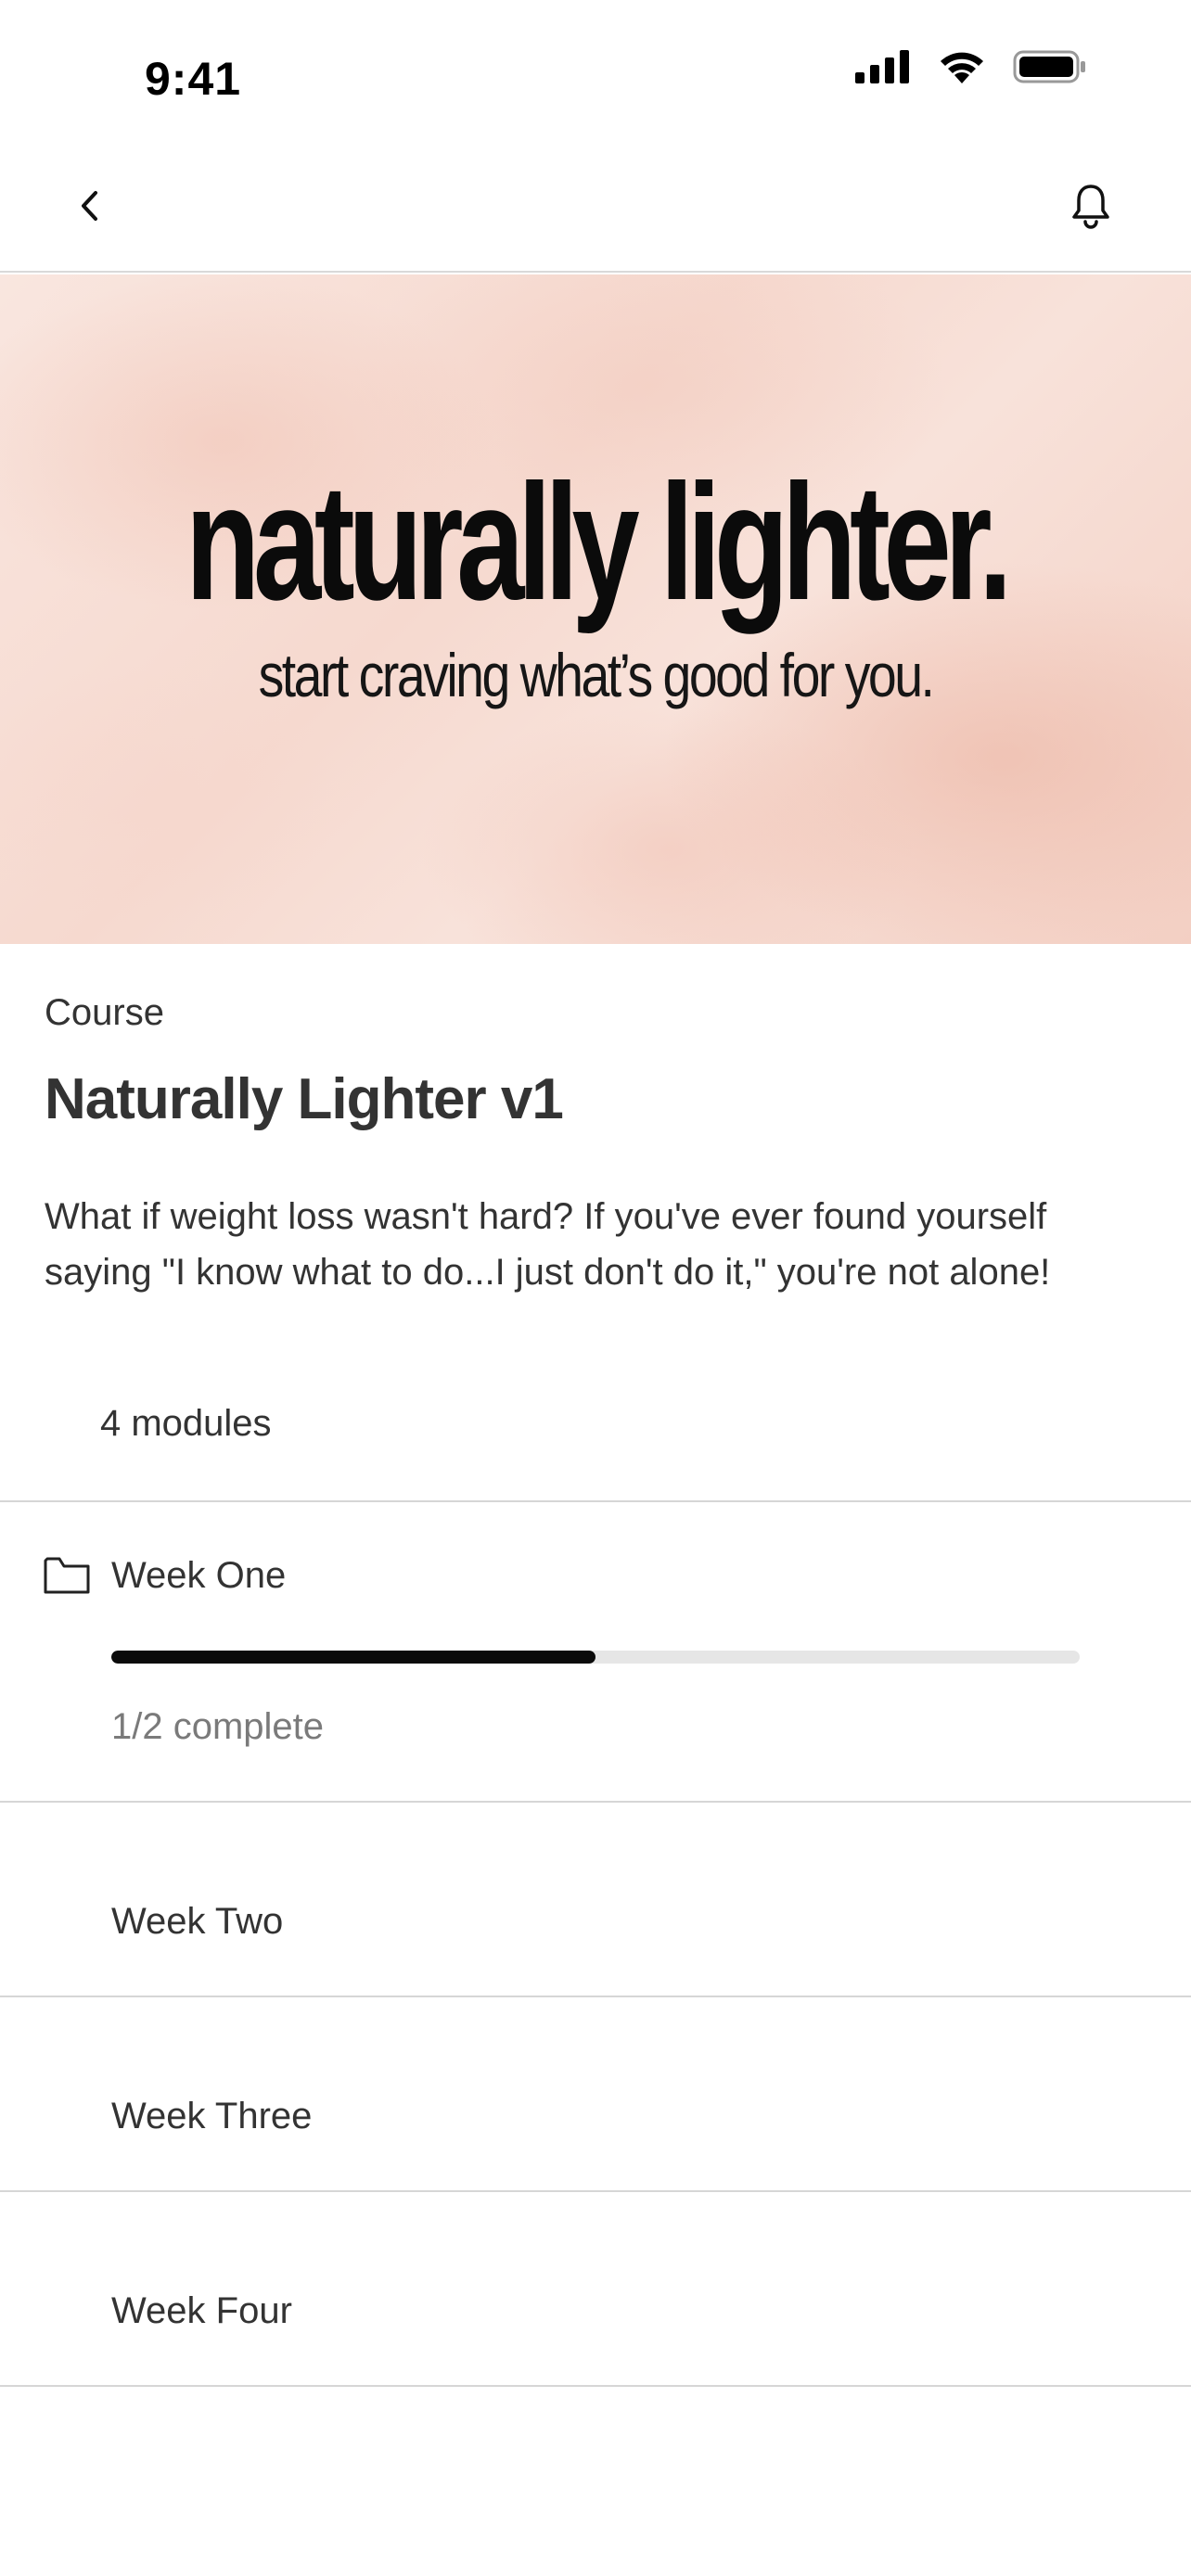 This screenshot has height=2576, width=1191. What do you see at coordinates (595, 206) in the screenshot?
I see `navigation-bar` at bounding box center [595, 206].